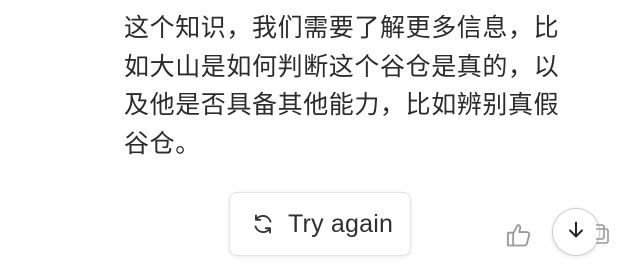  I want to click on try-again-button: Try again, so click(320, 224).